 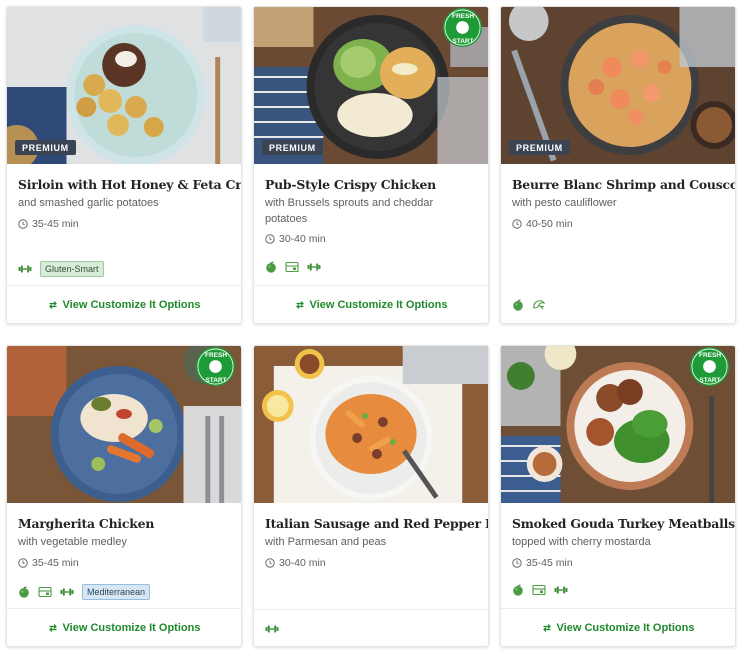 I want to click on seafood-icon, so click(x=539, y=305).